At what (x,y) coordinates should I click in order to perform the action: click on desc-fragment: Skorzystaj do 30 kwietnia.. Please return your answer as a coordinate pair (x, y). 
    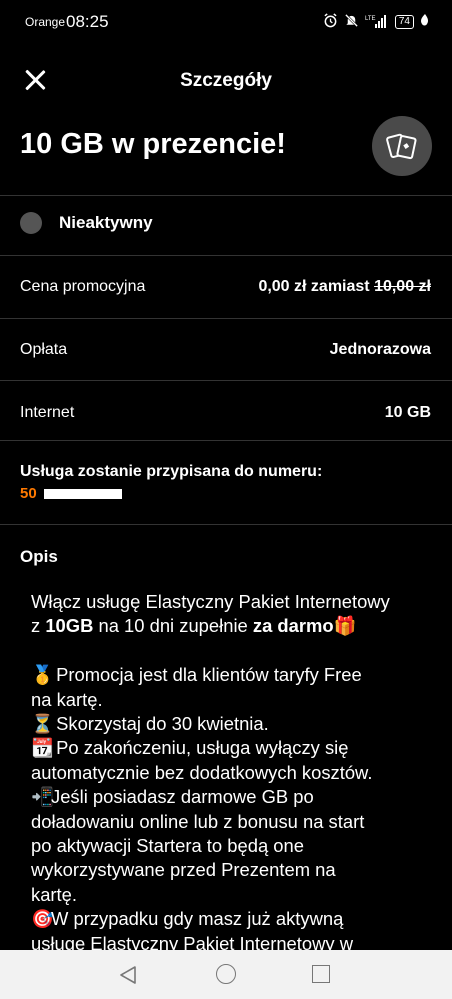
    Looking at the image, I should click on (160, 724).